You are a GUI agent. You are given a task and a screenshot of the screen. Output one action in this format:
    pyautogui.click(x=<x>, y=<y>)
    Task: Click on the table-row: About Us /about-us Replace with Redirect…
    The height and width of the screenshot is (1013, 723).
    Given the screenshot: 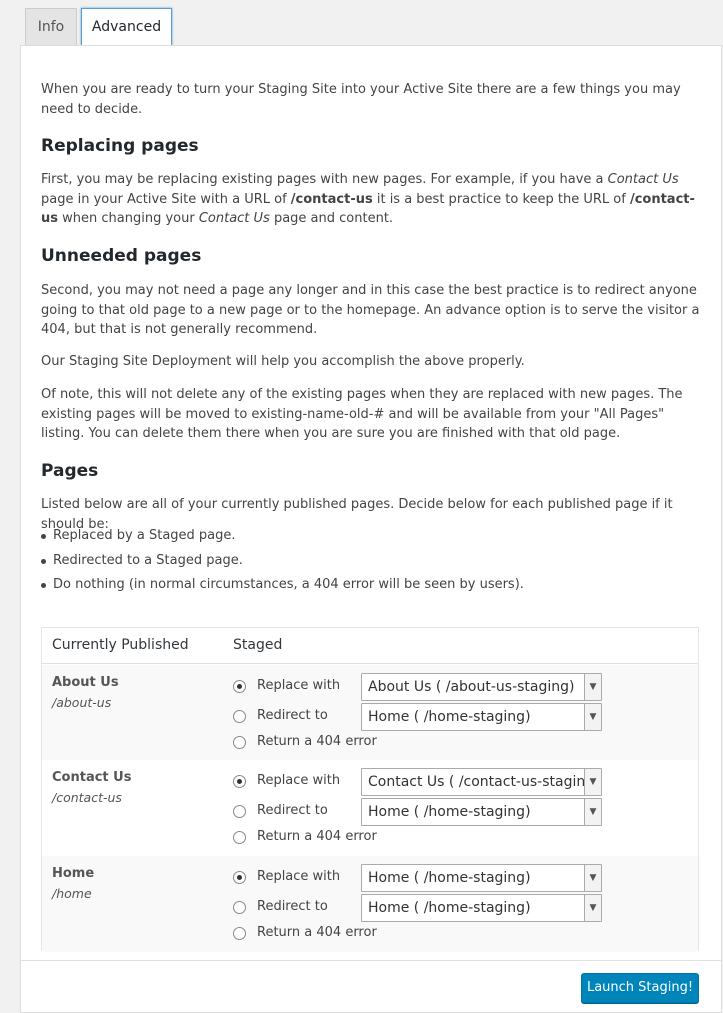 What is the action you would take?
    pyautogui.click(x=370, y=713)
    